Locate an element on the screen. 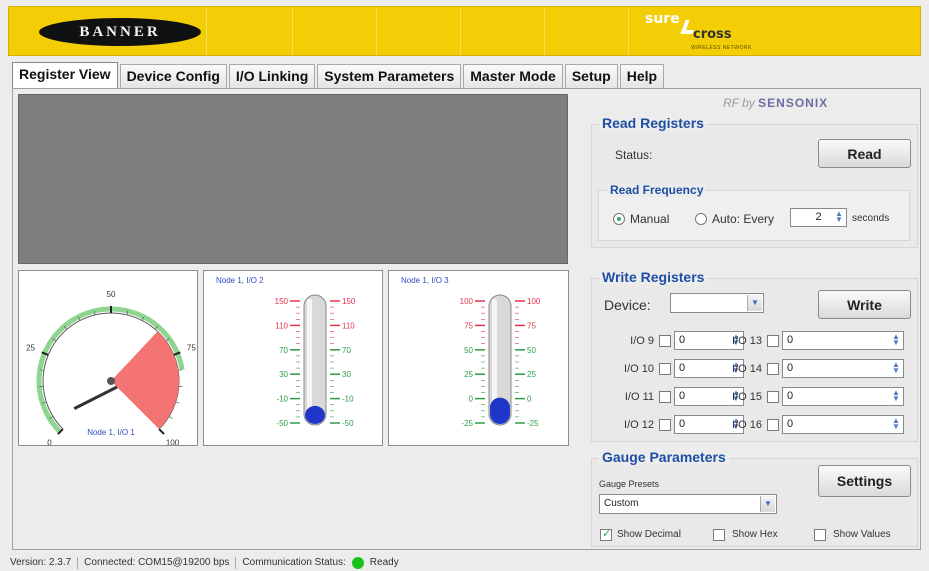 This screenshot has height=571, width=929. surecross-logo-top: sure is located at coordinates (662, 19).